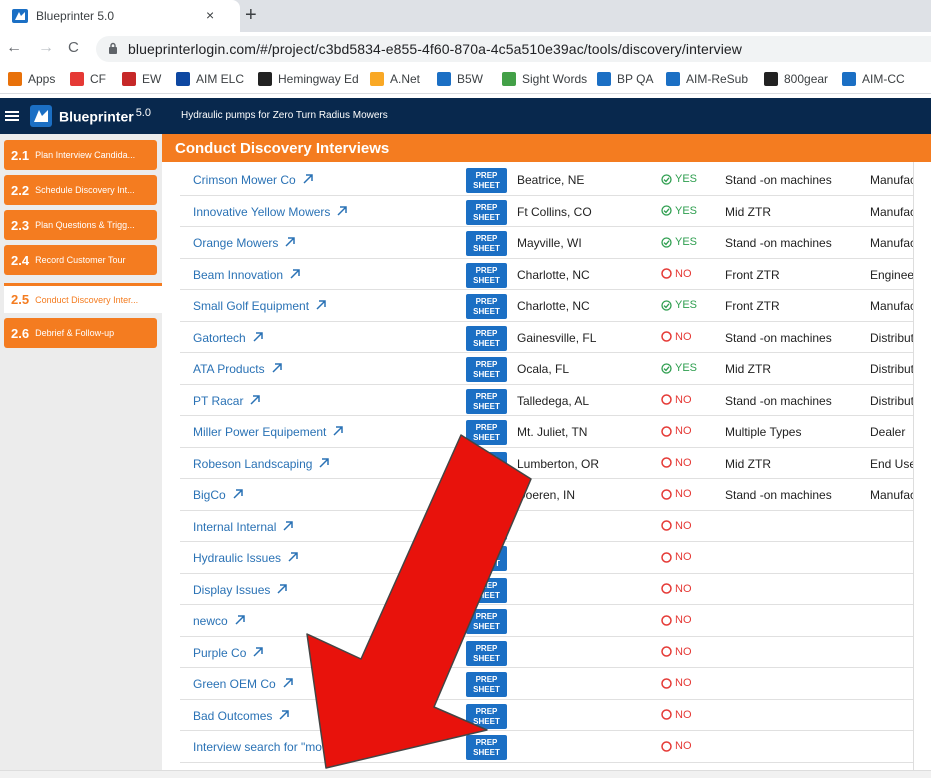 The height and width of the screenshot is (778, 931). I want to click on company-link: Bad Outcomes, so click(241, 716).